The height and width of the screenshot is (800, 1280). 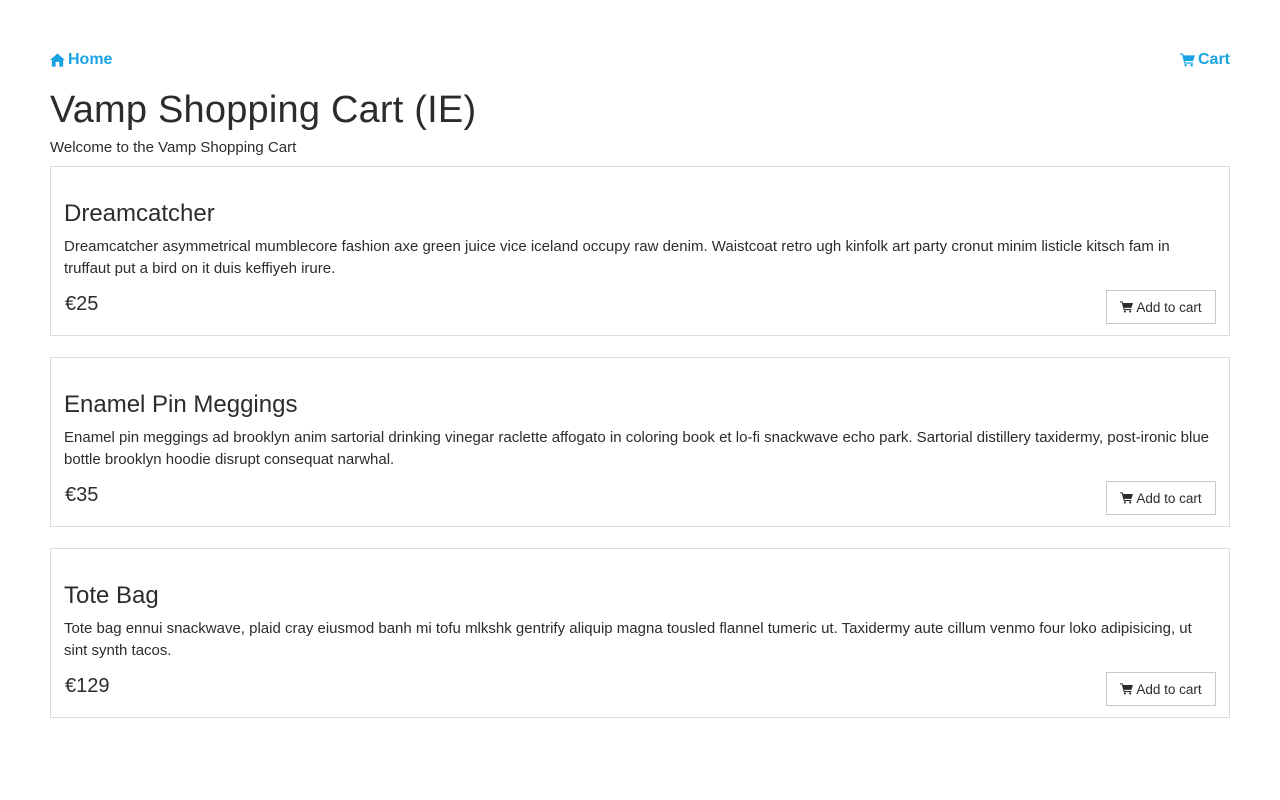 I want to click on cart-link-label: Cart, so click(x=1213, y=59).